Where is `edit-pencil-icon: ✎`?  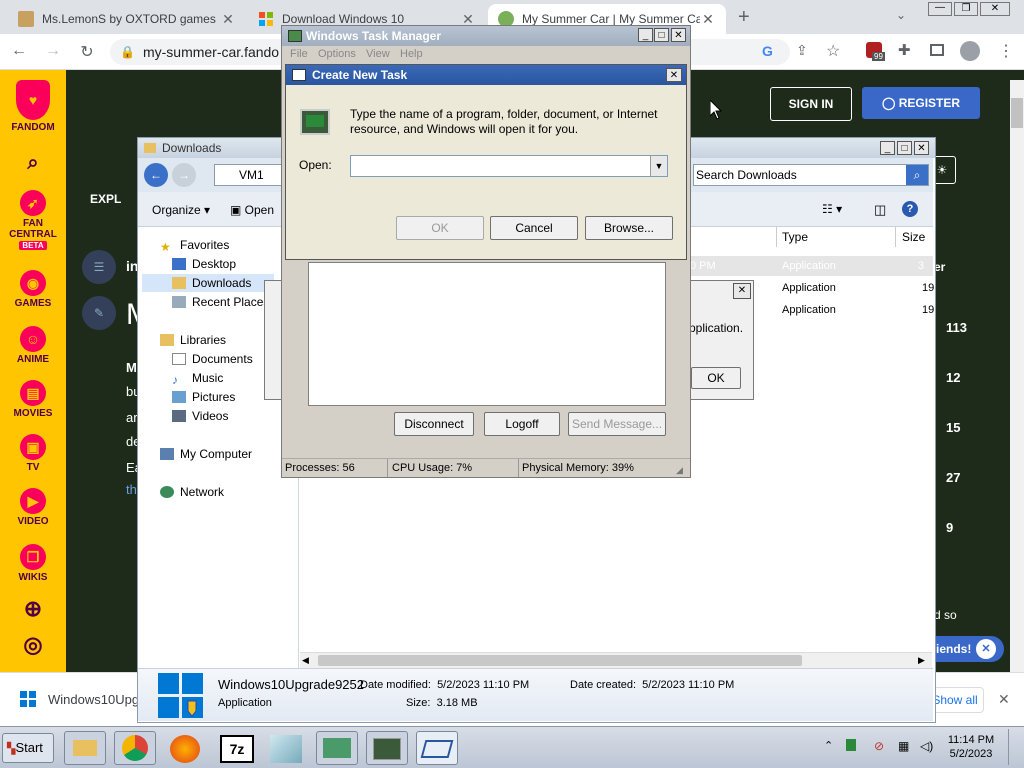 edit-pencil-icon: ✎ is located at coordinates (99, 313).